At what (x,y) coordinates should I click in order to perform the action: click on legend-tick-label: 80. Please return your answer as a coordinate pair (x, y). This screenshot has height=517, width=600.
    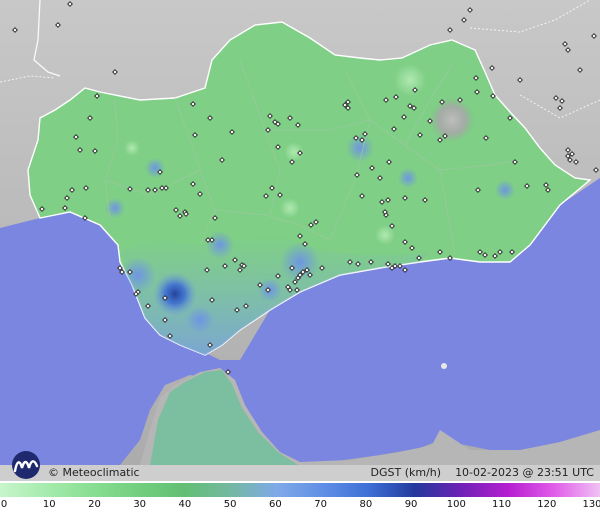
    Looking at the image, I should click on (366, 504).